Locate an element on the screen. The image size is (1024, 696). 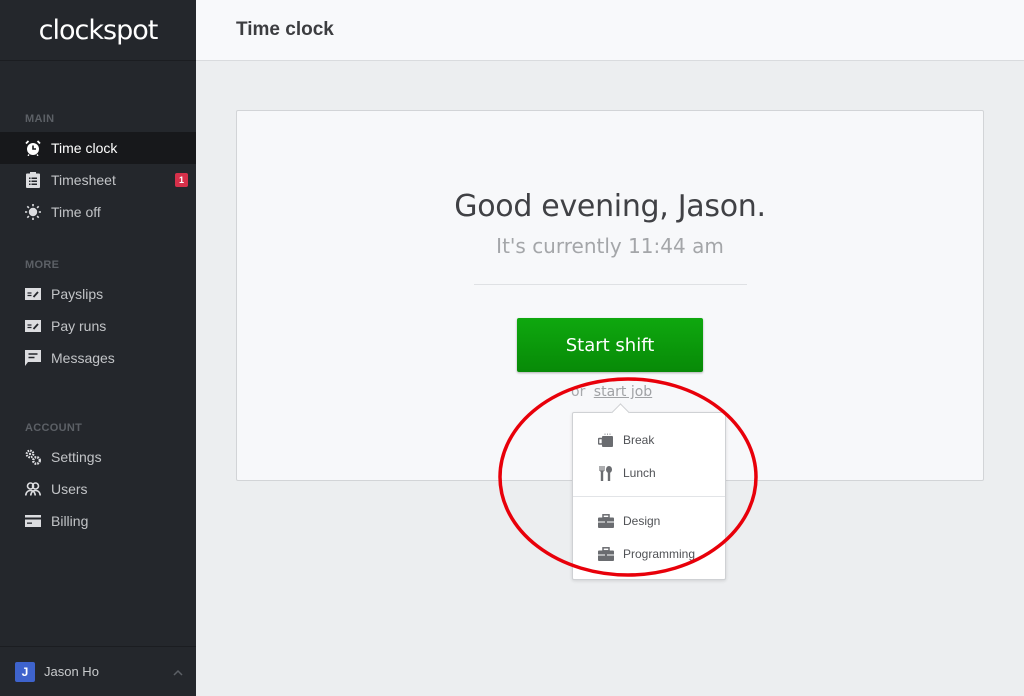
sidebar-item-time-clock: Time clock is located at coordinates (98, 148).